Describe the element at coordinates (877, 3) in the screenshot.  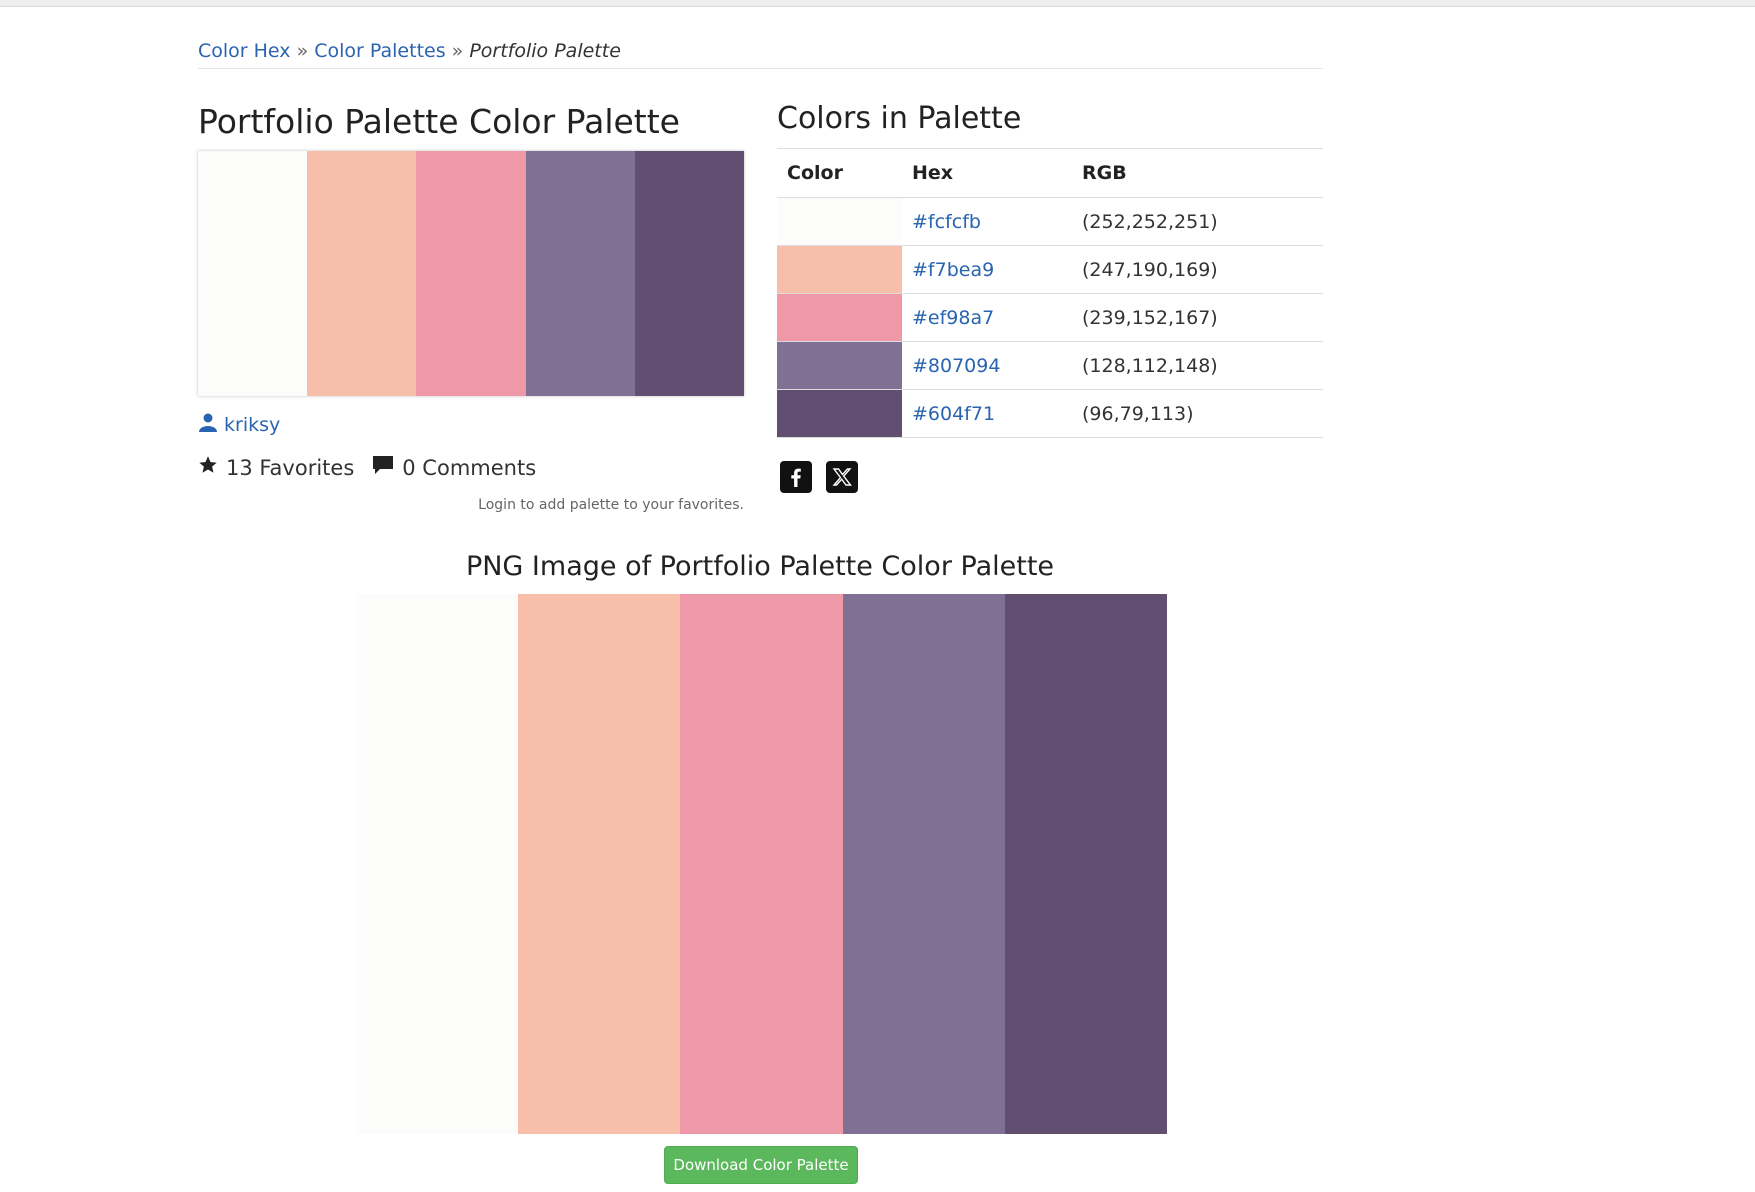
I see `browser-top-bar` at that location.